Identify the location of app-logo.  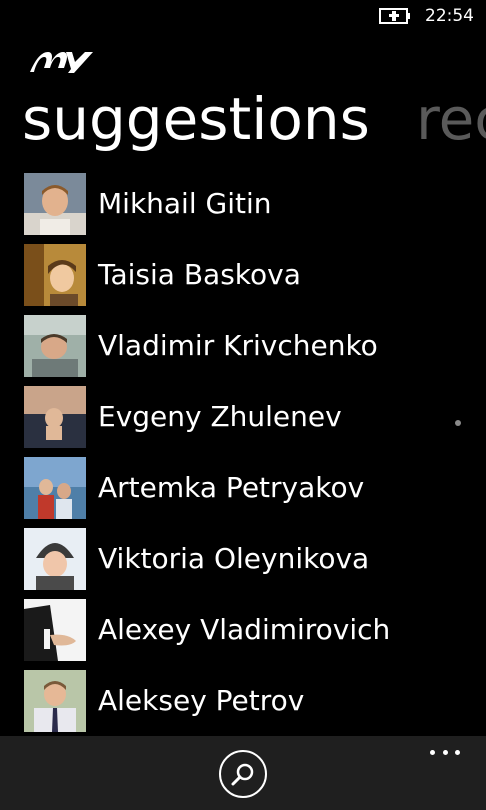
(61, 62).